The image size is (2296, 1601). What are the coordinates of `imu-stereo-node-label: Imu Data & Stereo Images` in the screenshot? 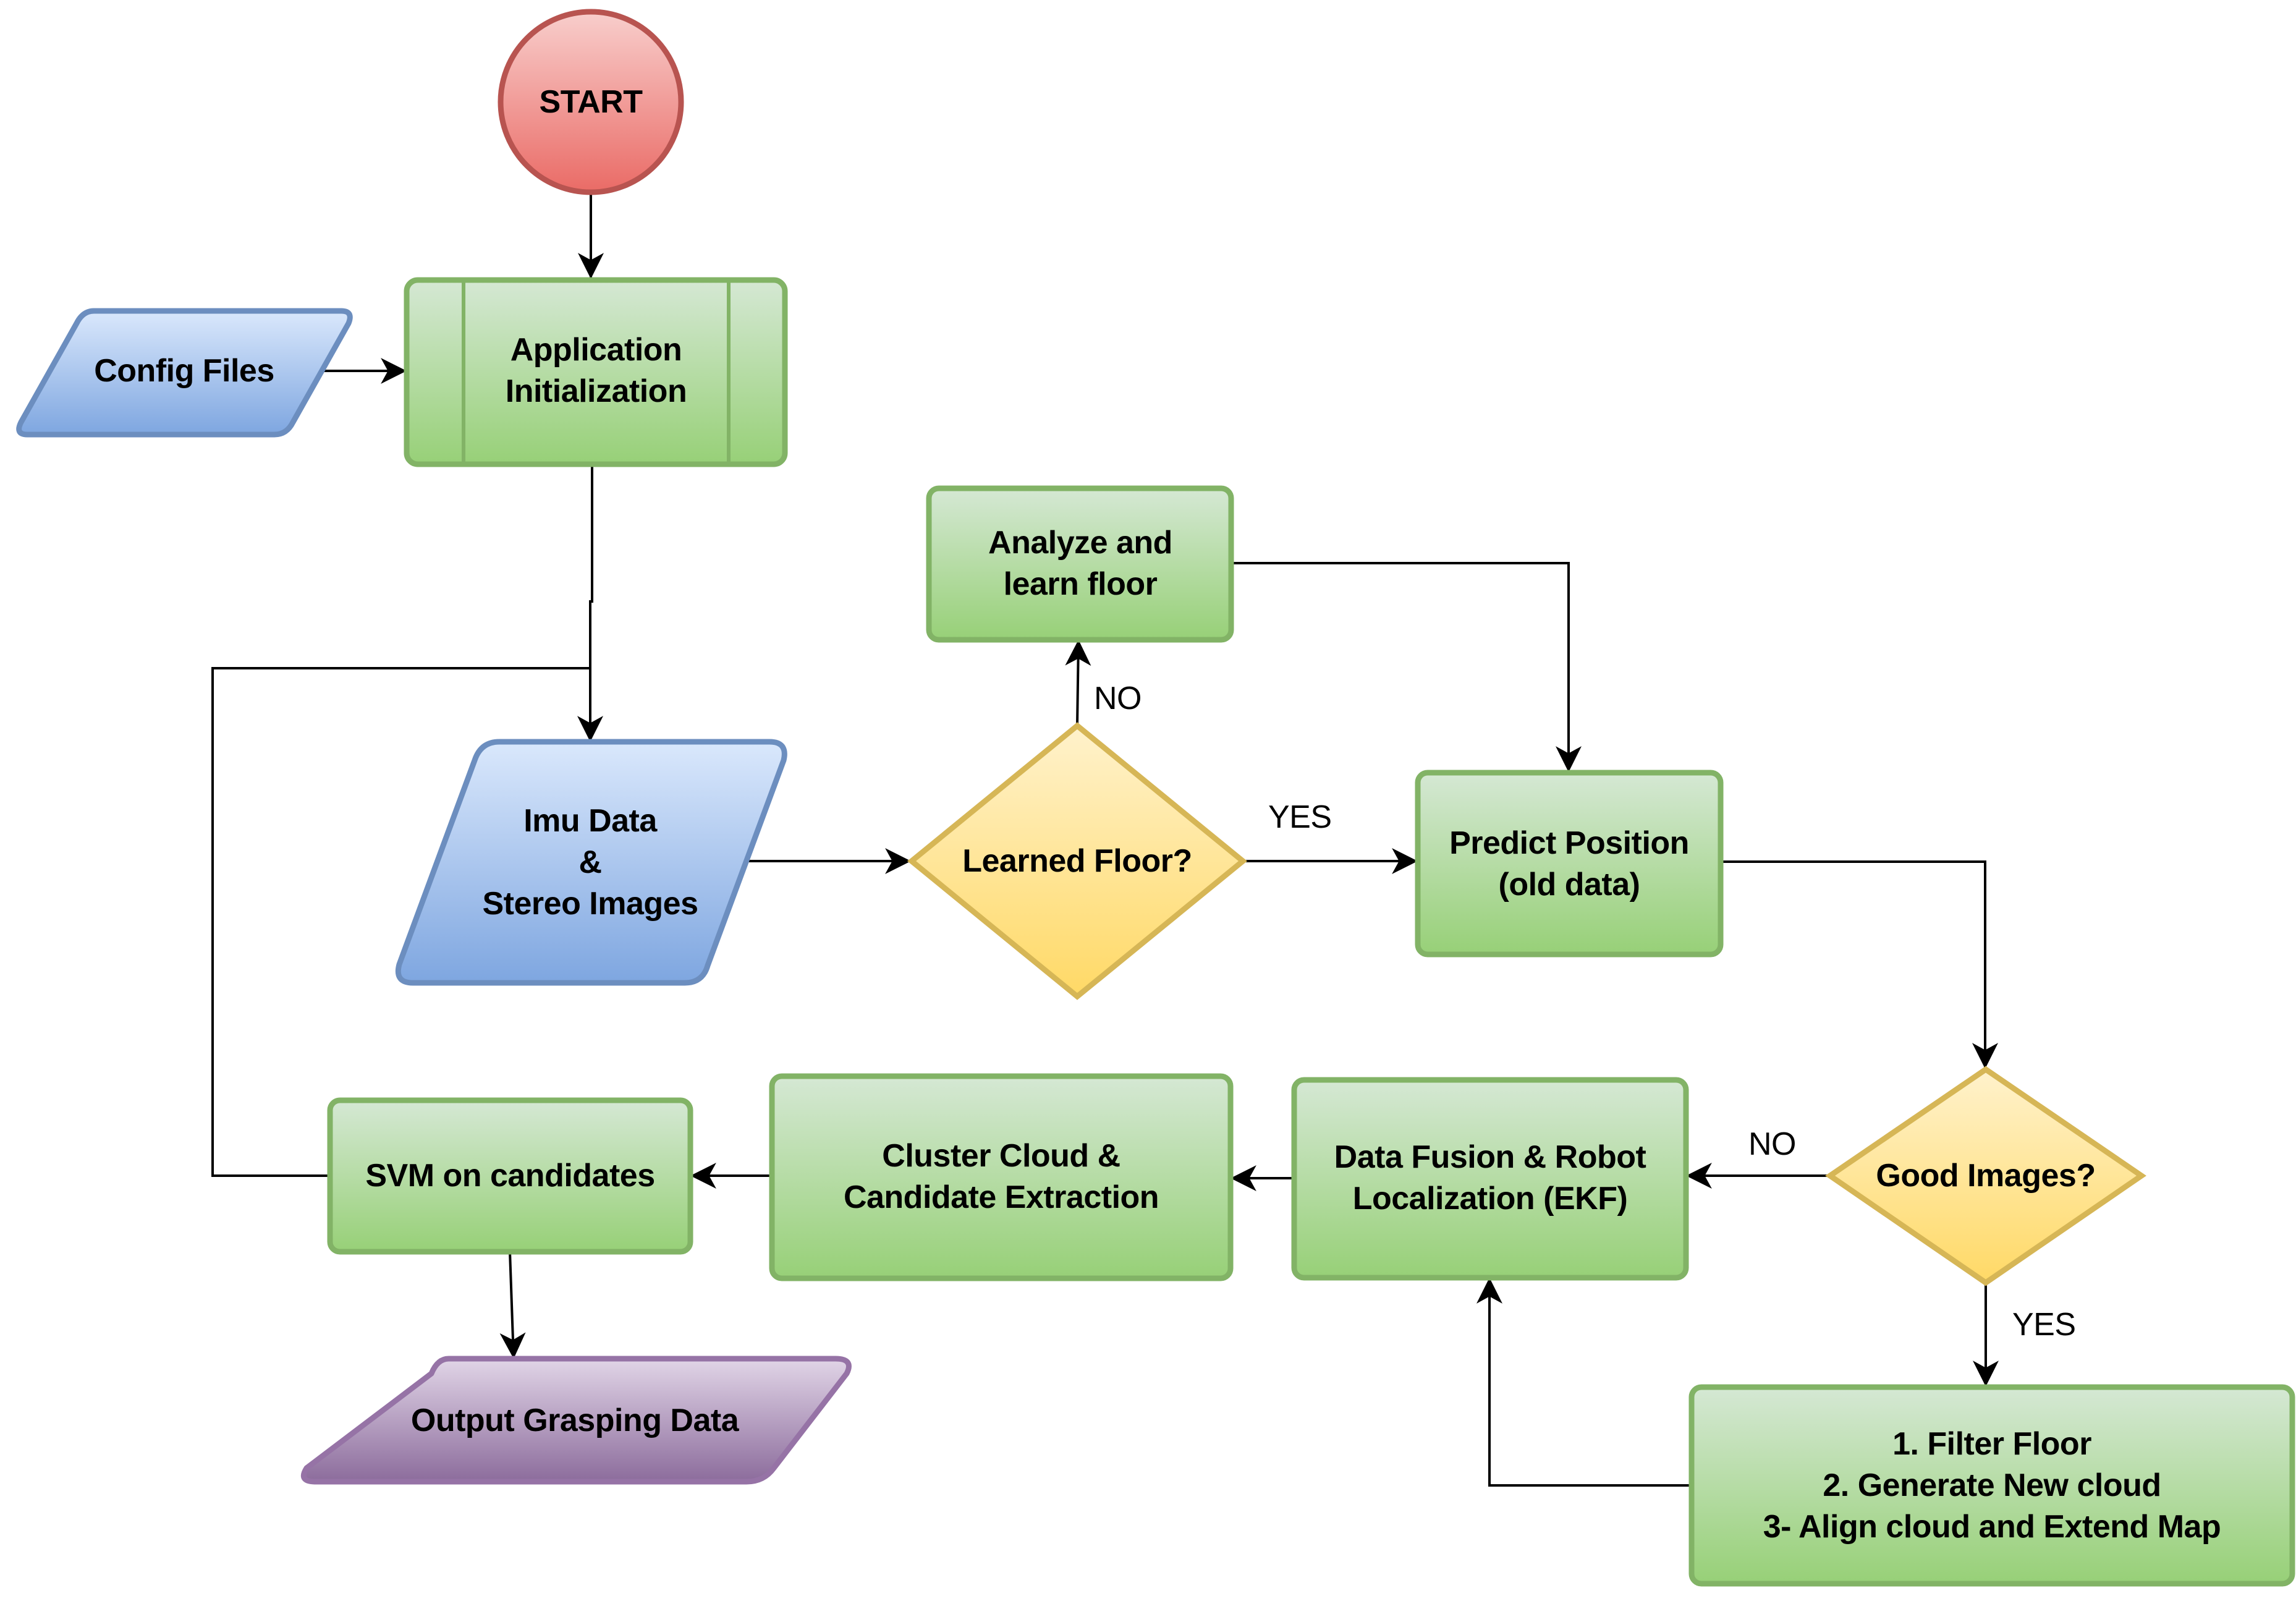 It's located at (590, 862).